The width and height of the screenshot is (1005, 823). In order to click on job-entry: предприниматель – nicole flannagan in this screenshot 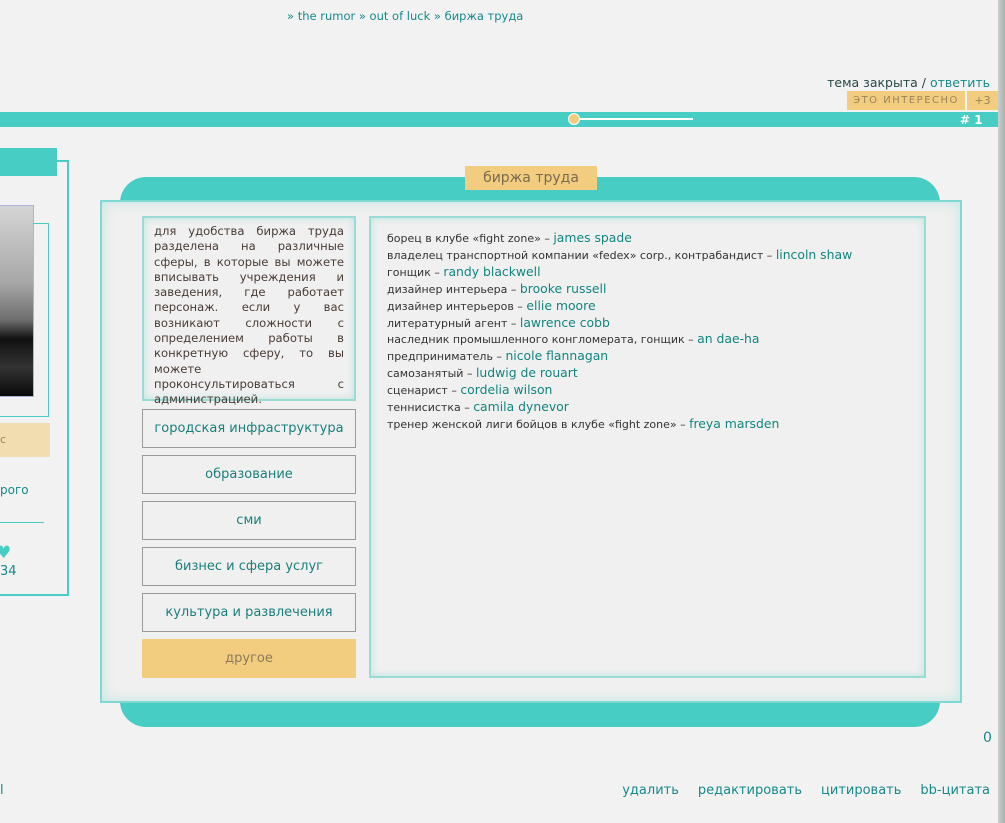, I will do `click(655, 356)`.